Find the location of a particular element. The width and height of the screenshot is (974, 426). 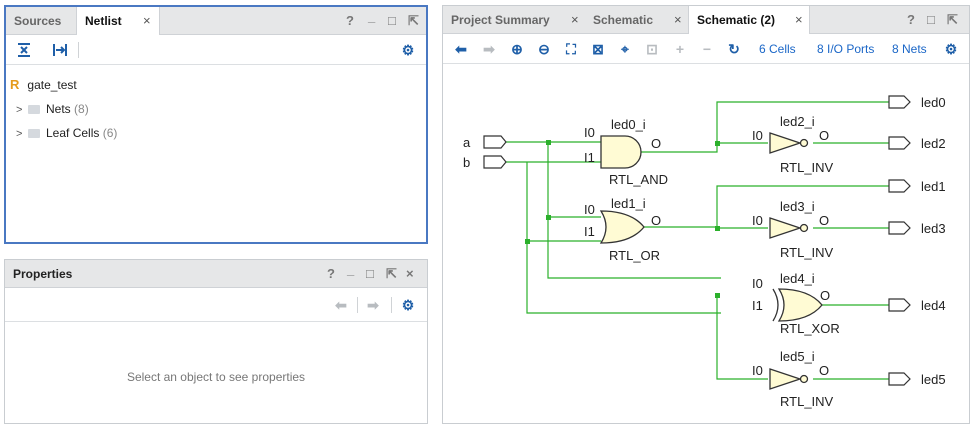

close-icon: × is located at coordinates (410, 274).